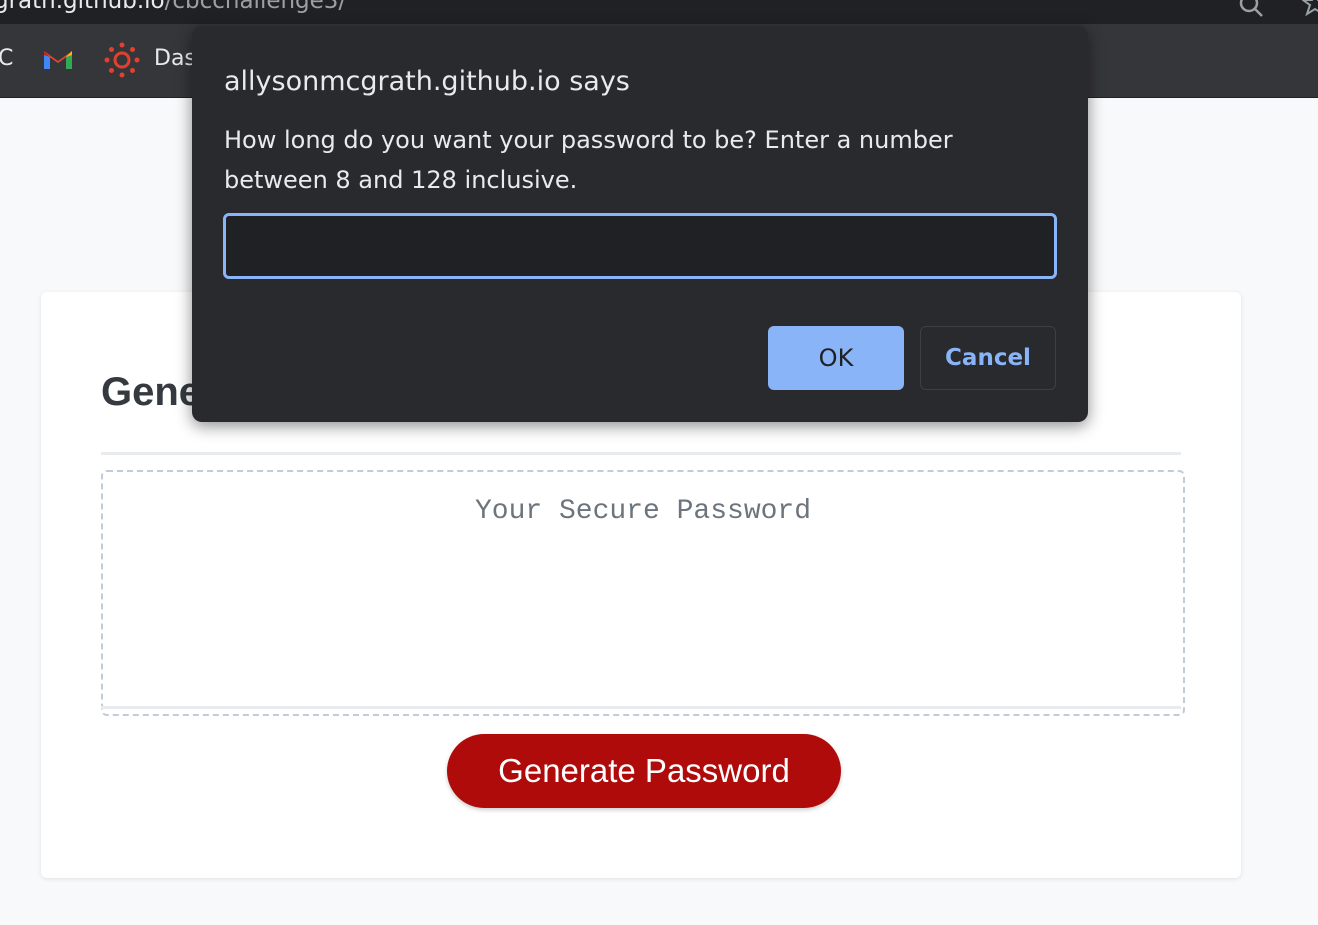 The height and width of the screenshot is (925, 1318). Describe the element at coordinates (151, 392) in the screenshot. I see `page-title: Gene` at that location.